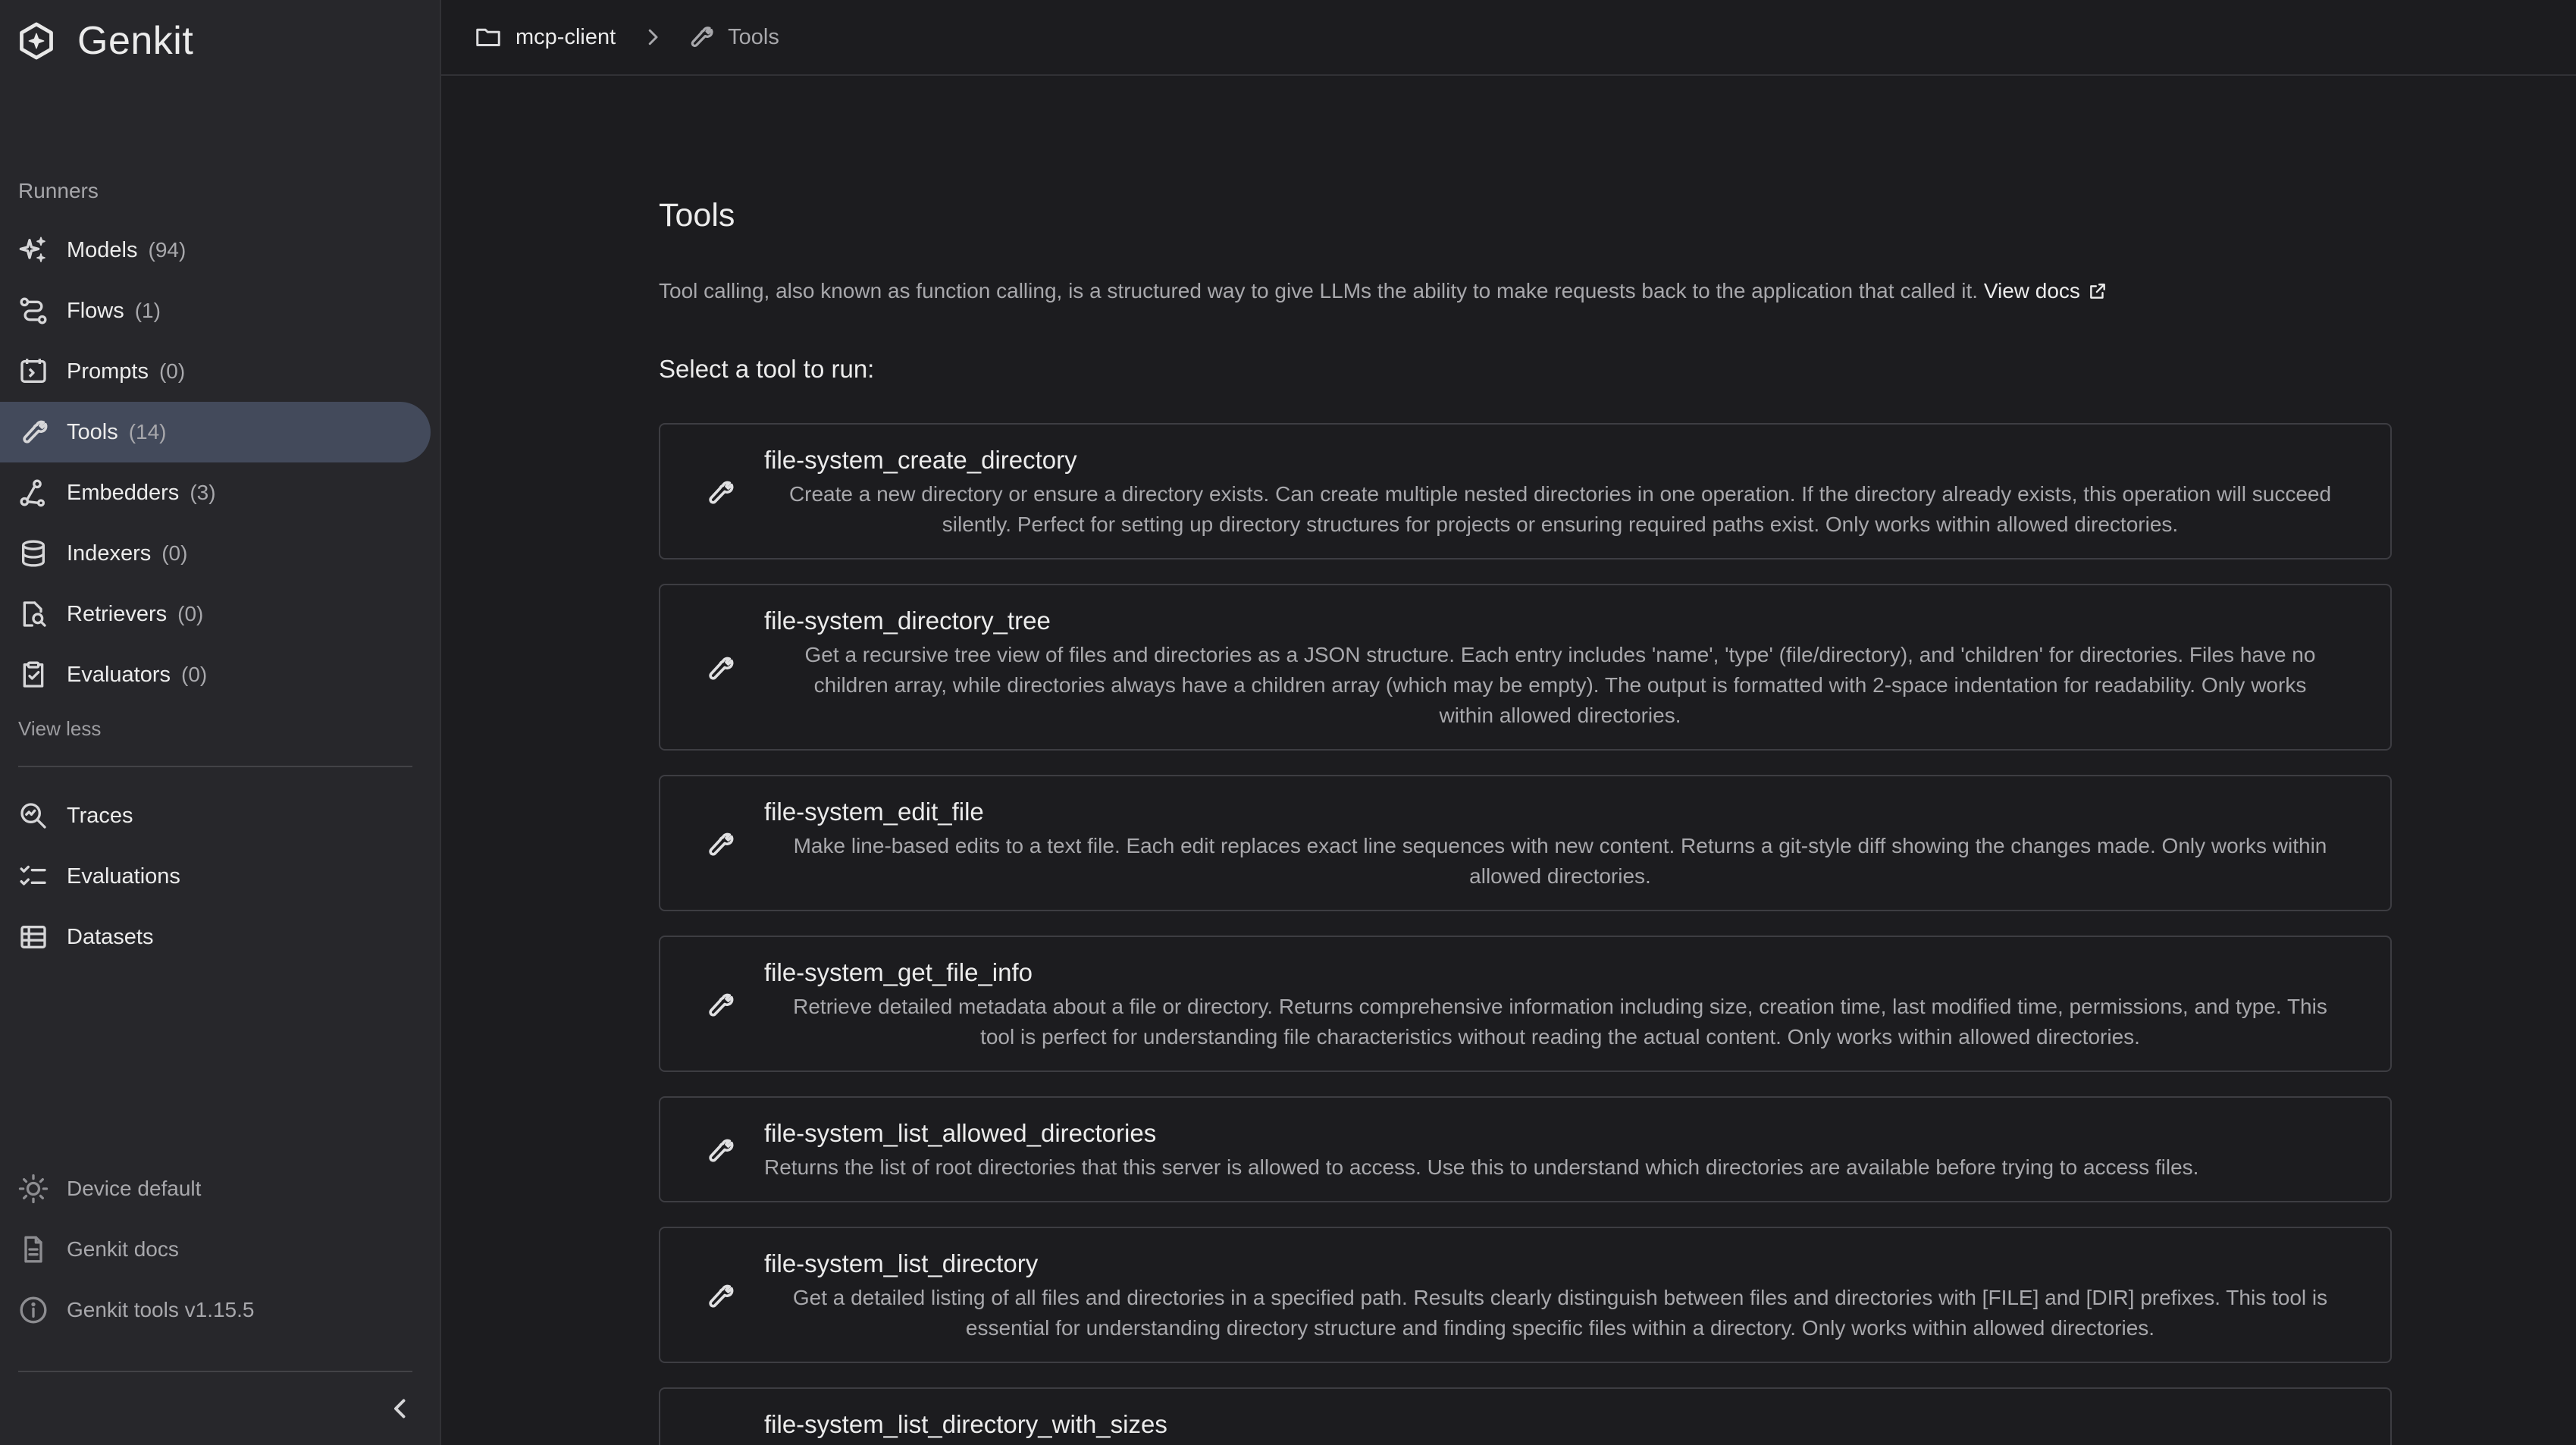 The width and height of the screenshot is (2576, 1445). What do you see at coordinates (753, 36) in the screenshot?
I see `breadcrumb-current-label: Tools` at bounding box center [753, 36].